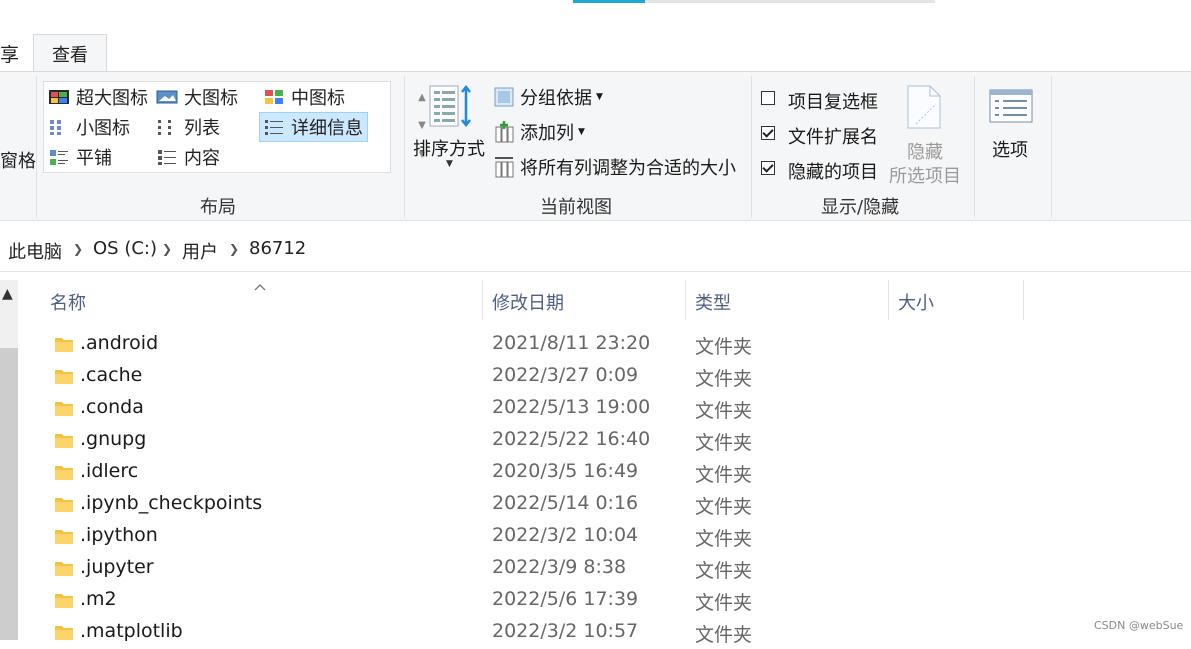 Image resolution: width=1191 pixels, height=649 pixels. I want to click on sort-ascending-icon, so click(260, 283).